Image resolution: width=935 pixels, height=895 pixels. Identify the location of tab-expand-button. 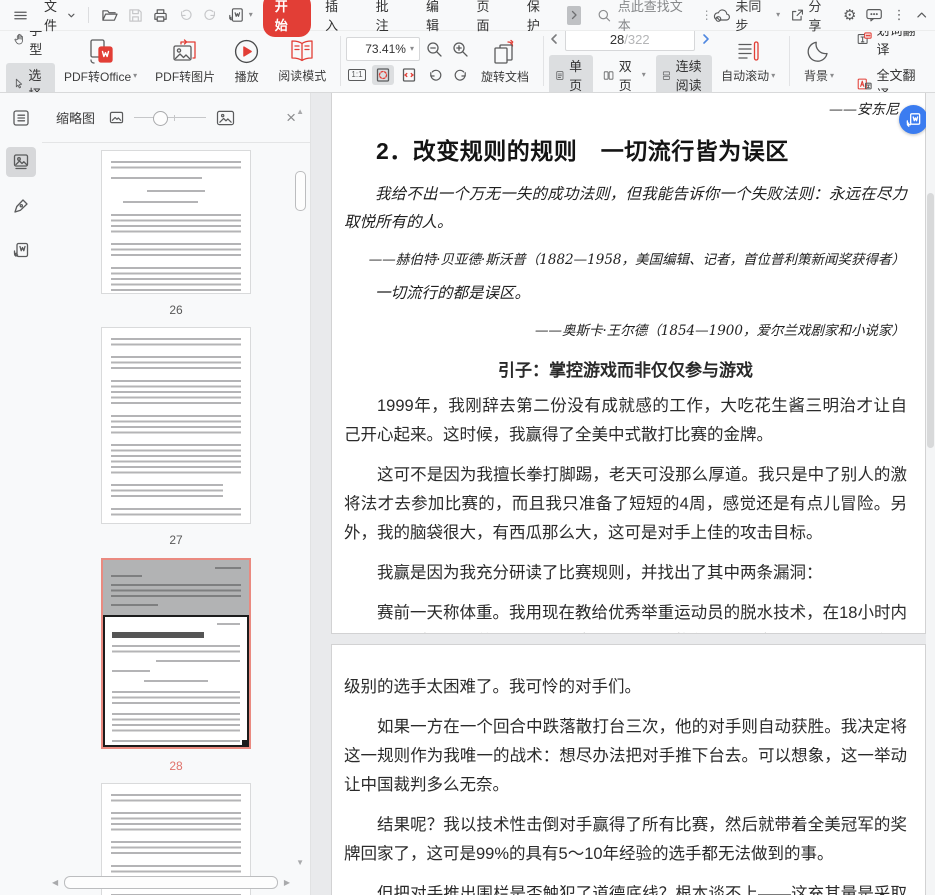
(574, 15).